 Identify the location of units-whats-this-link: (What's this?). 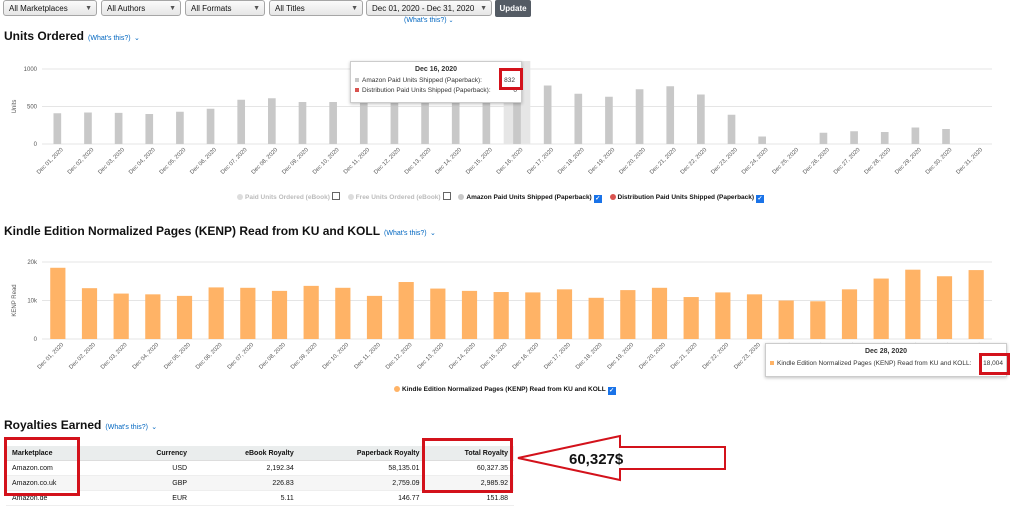
(109, 38).